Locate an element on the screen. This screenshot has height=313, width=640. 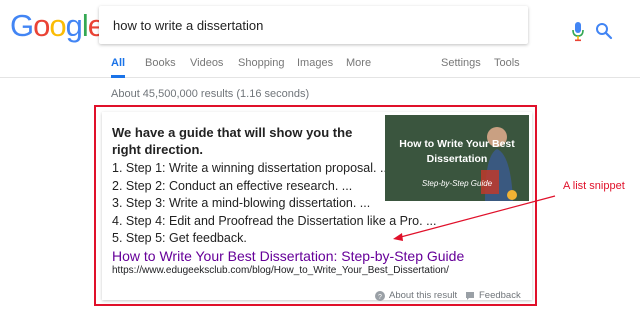
feedback-link: Feedback is located at coordinates (493, 295).